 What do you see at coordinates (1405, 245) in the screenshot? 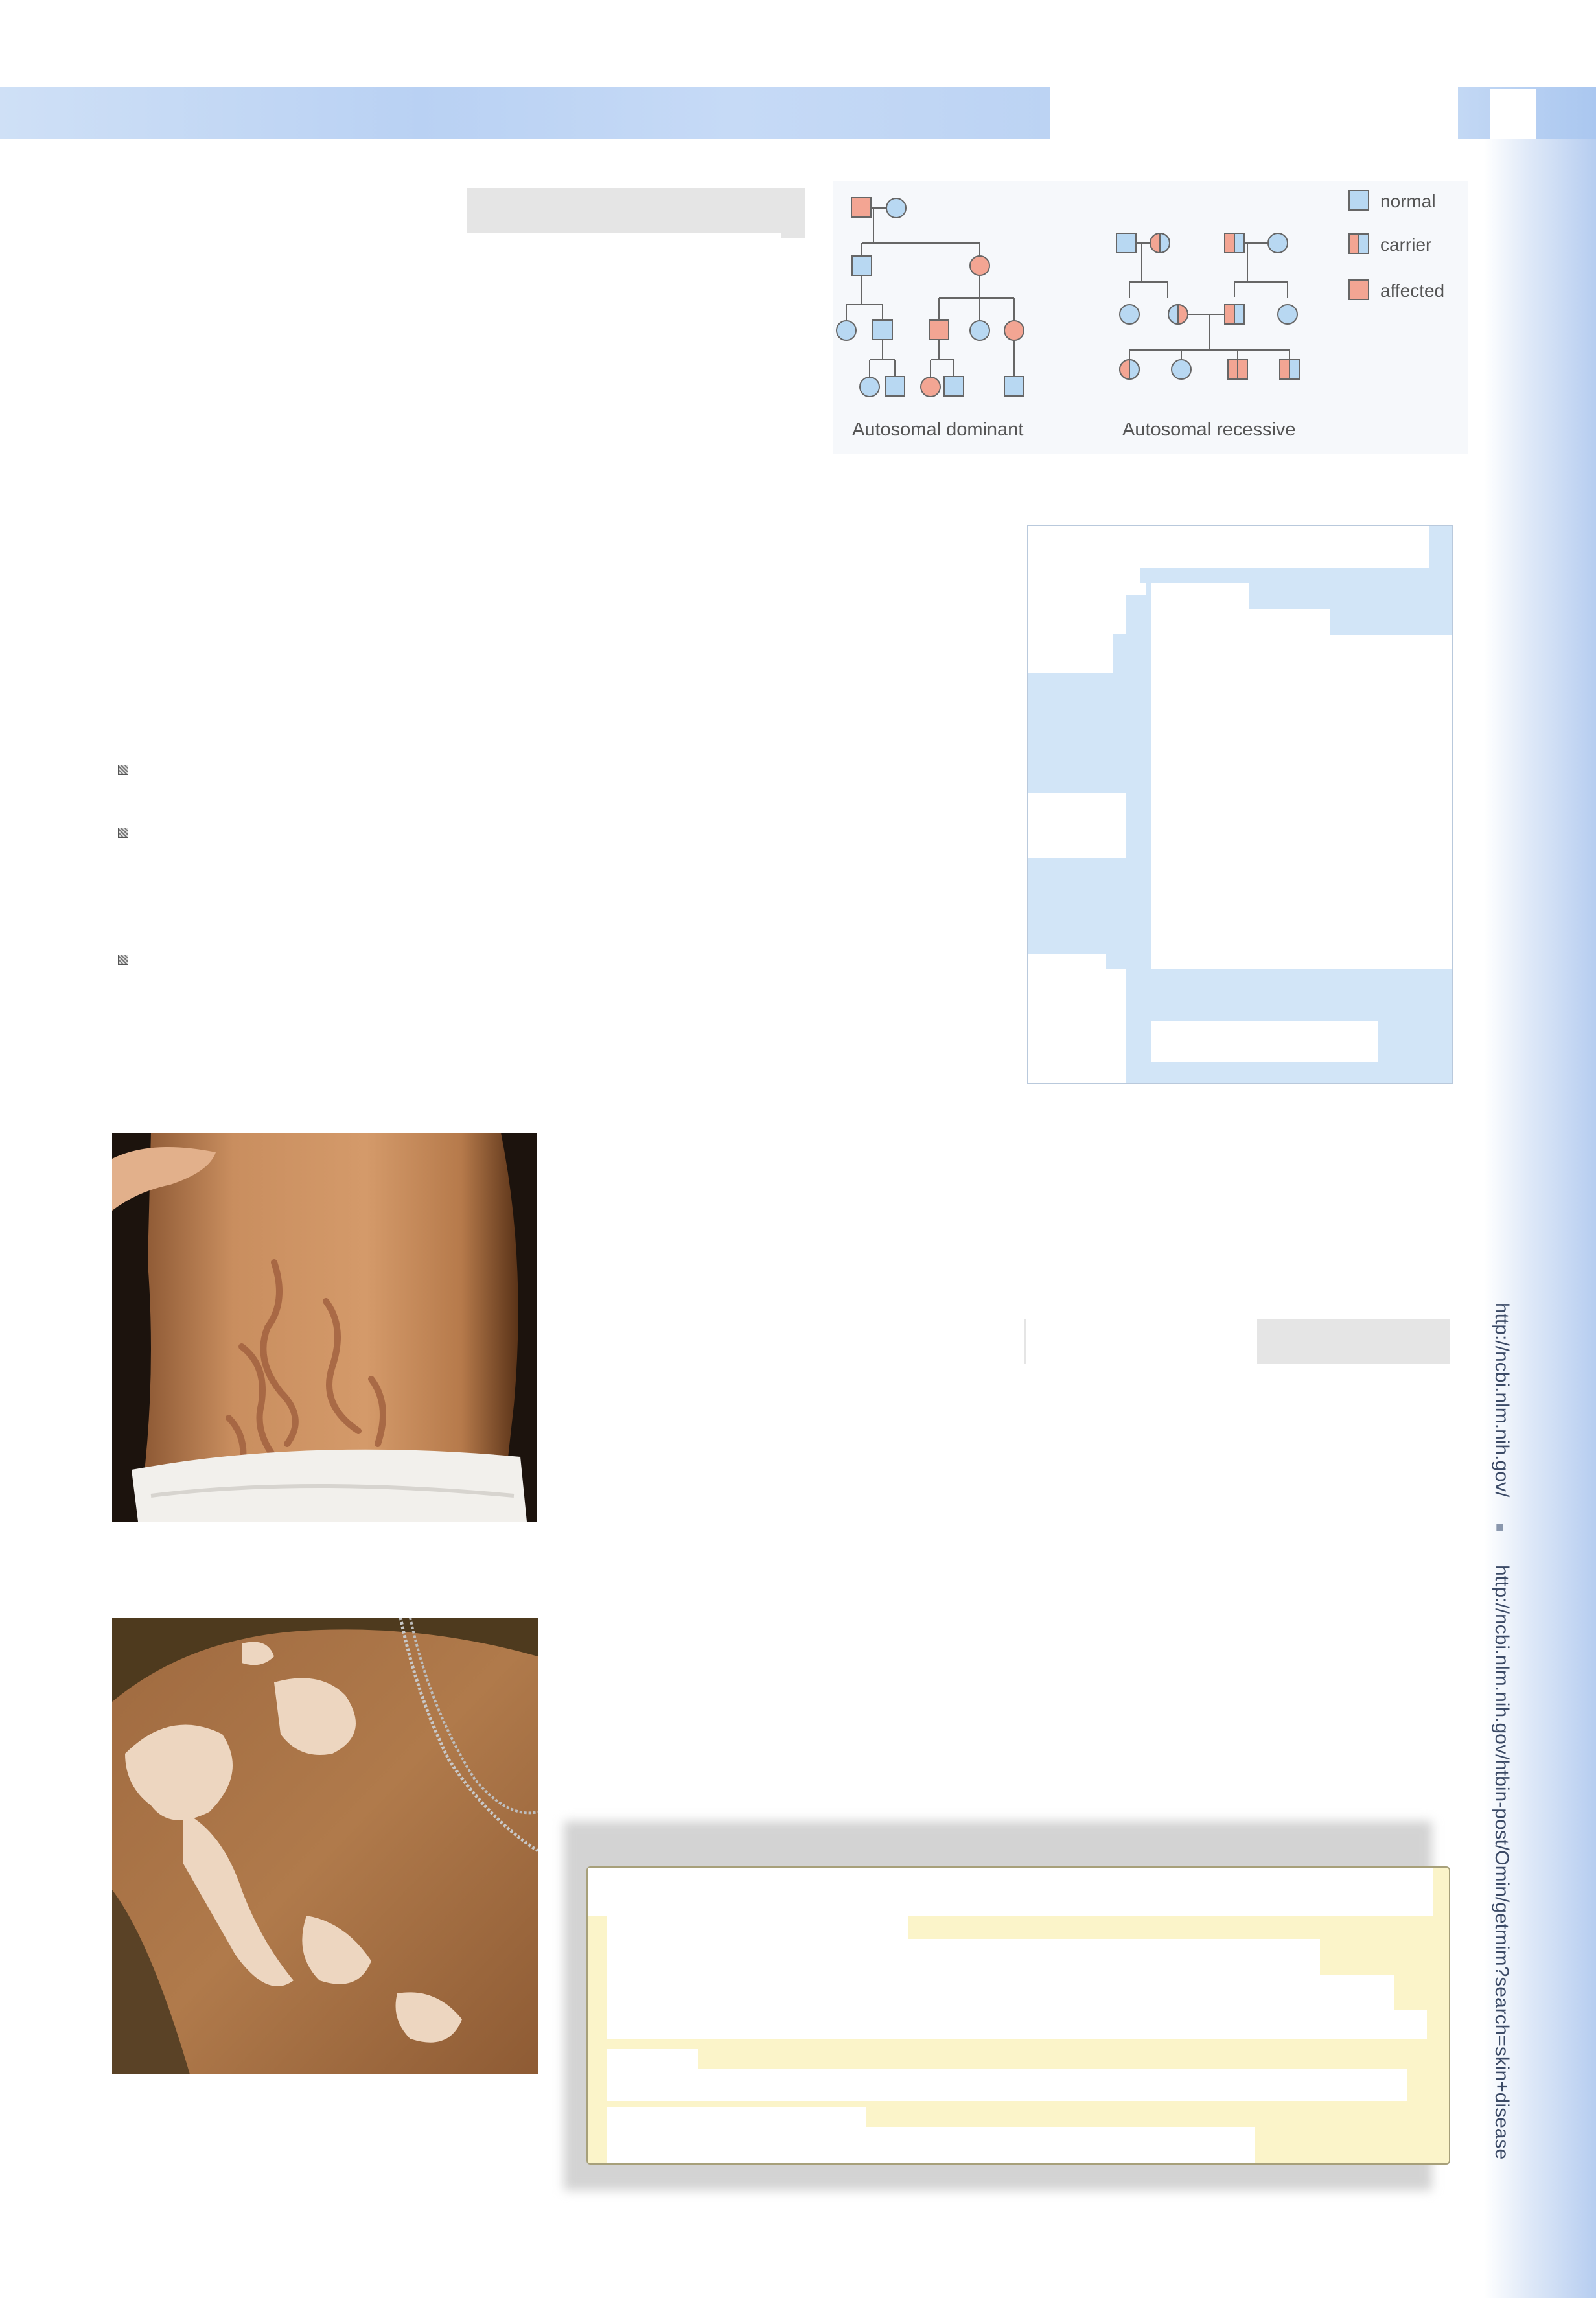
I see `legend-carrier-label: carrier` at bounding box center [1405, 245].